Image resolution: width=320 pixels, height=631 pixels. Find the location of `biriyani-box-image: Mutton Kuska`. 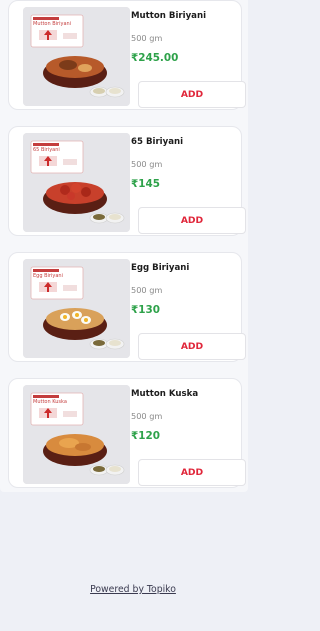

biriyani-box-image: Mutton Kuska is located at coordinates (76, 434).